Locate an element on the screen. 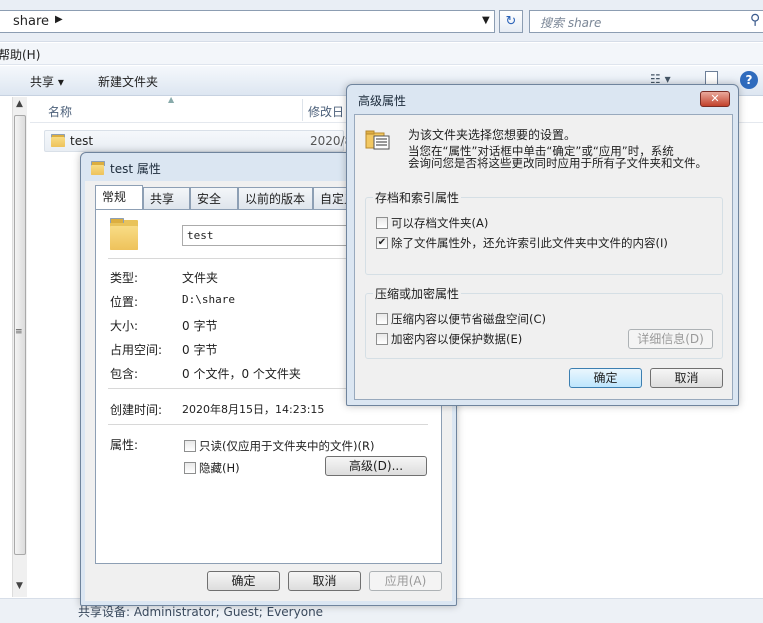  archive-label: 可以存档文件夹(A) is located at coordinates (439, 223).